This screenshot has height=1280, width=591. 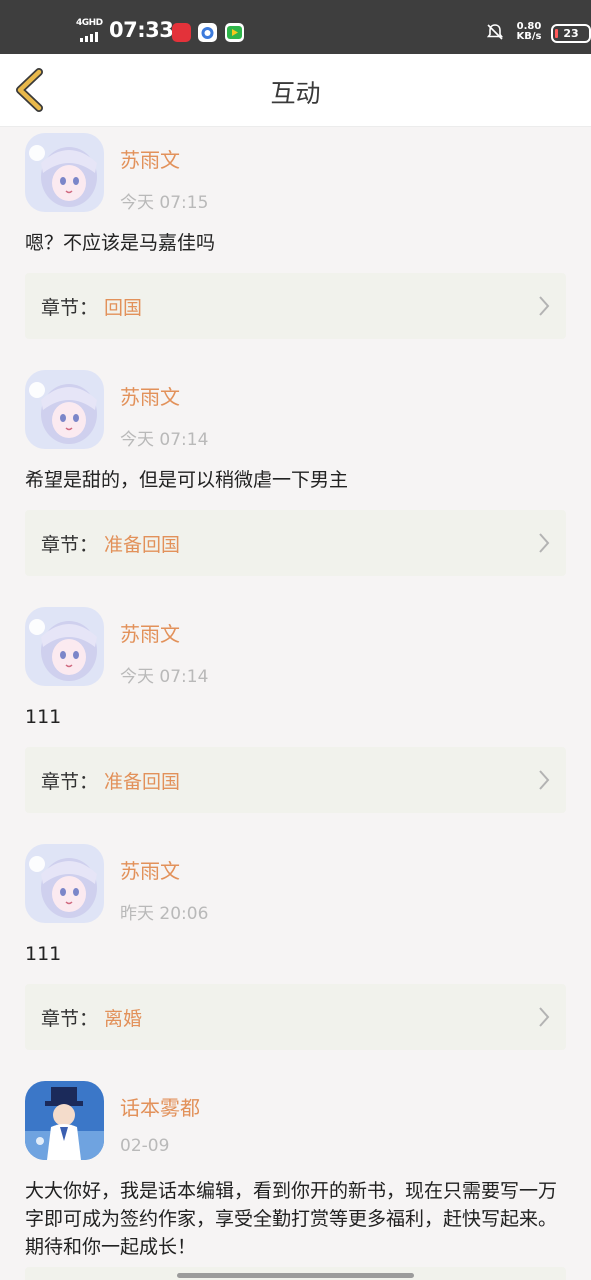 What do you see at coordinates (123, 1019) in the screenshot?
I see `chapter-name: 离婚` at bounding box center [123, 1019].